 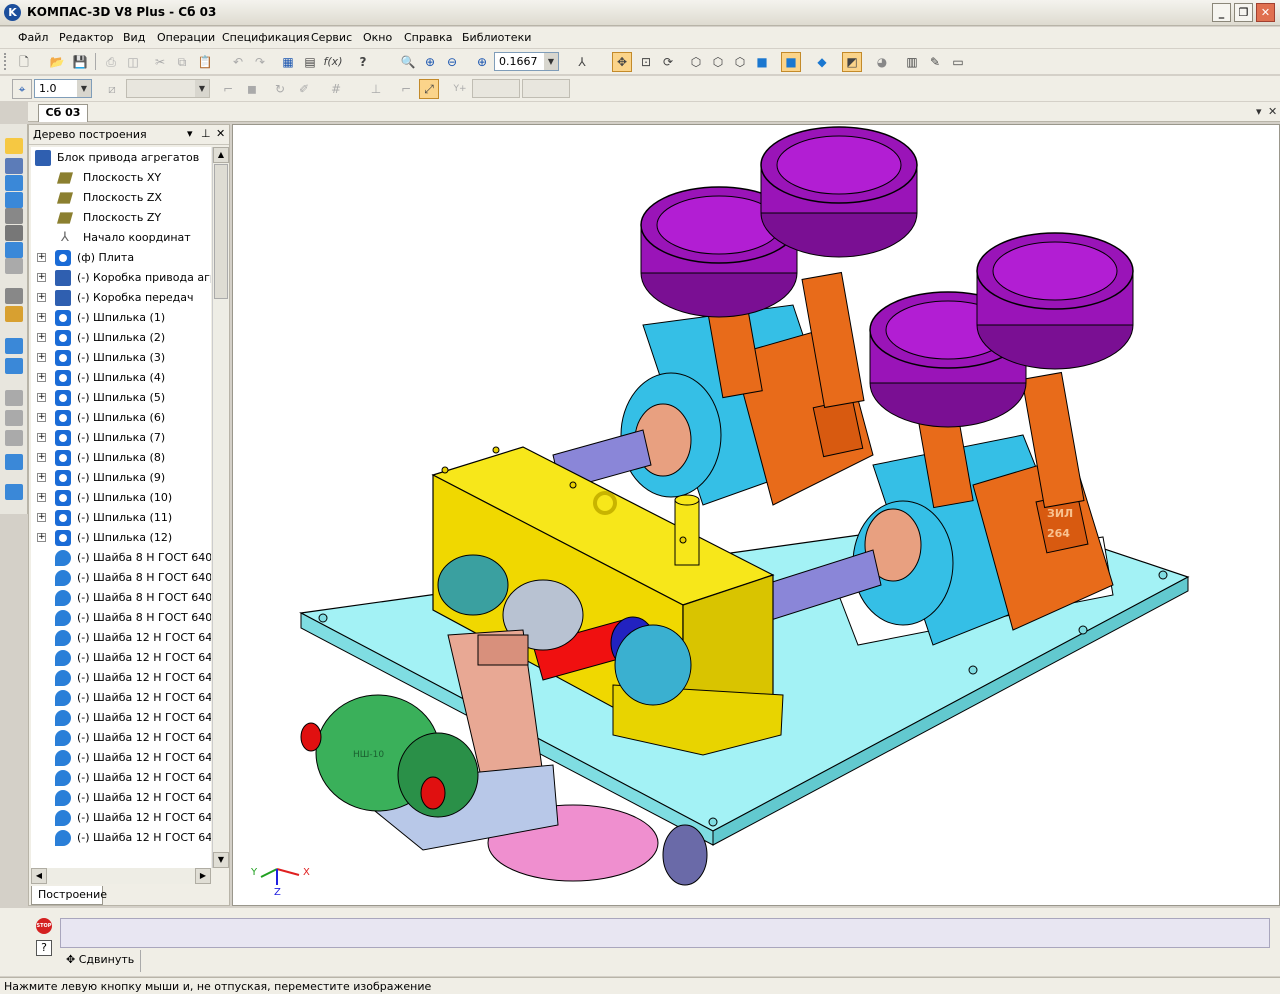 I want to click on tree-item: + (-) Шпилька (12), so click(x=121, y=538).